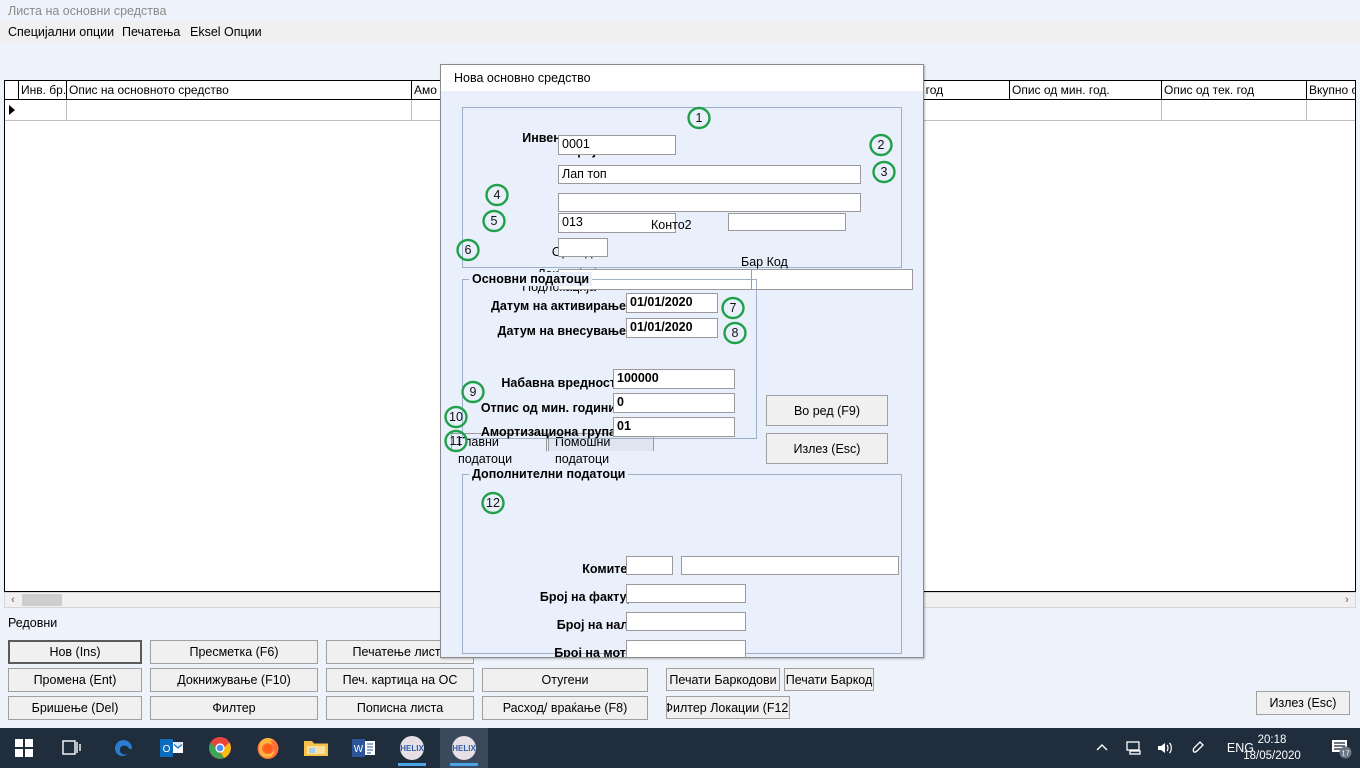  I want to click on type-input, so click(709, 202).